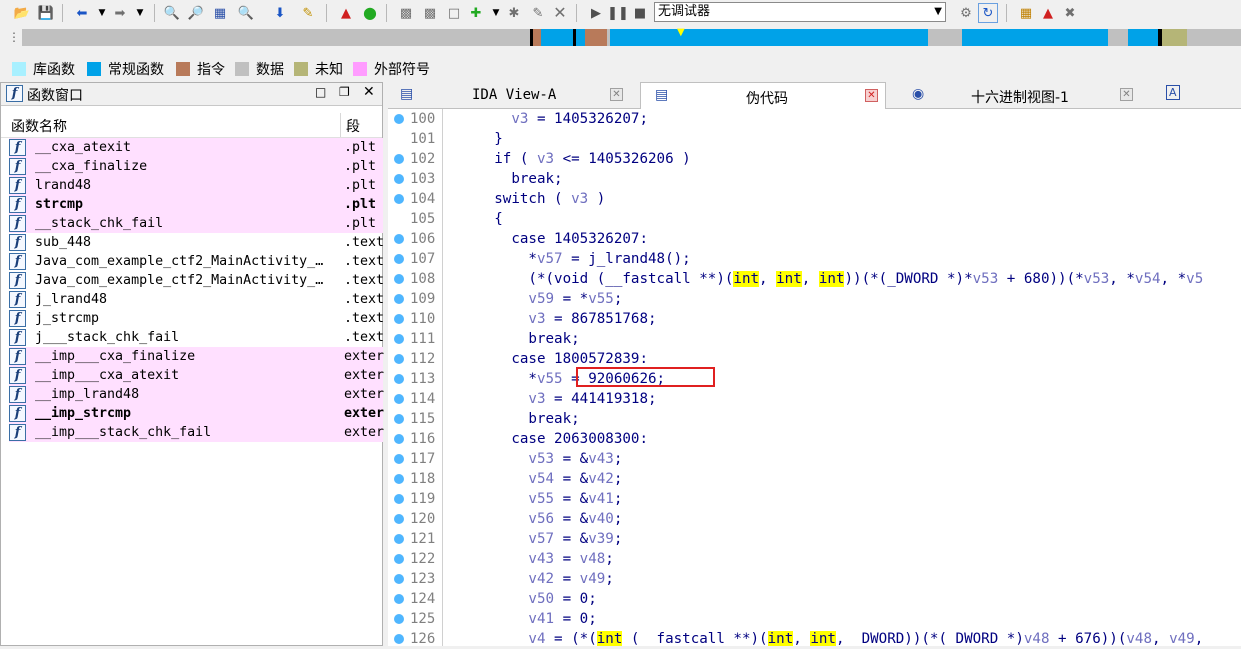 The height and width of the screenshot is (649, 1241). I want to click on search-text-icon: 🔍, so click(172, 13).